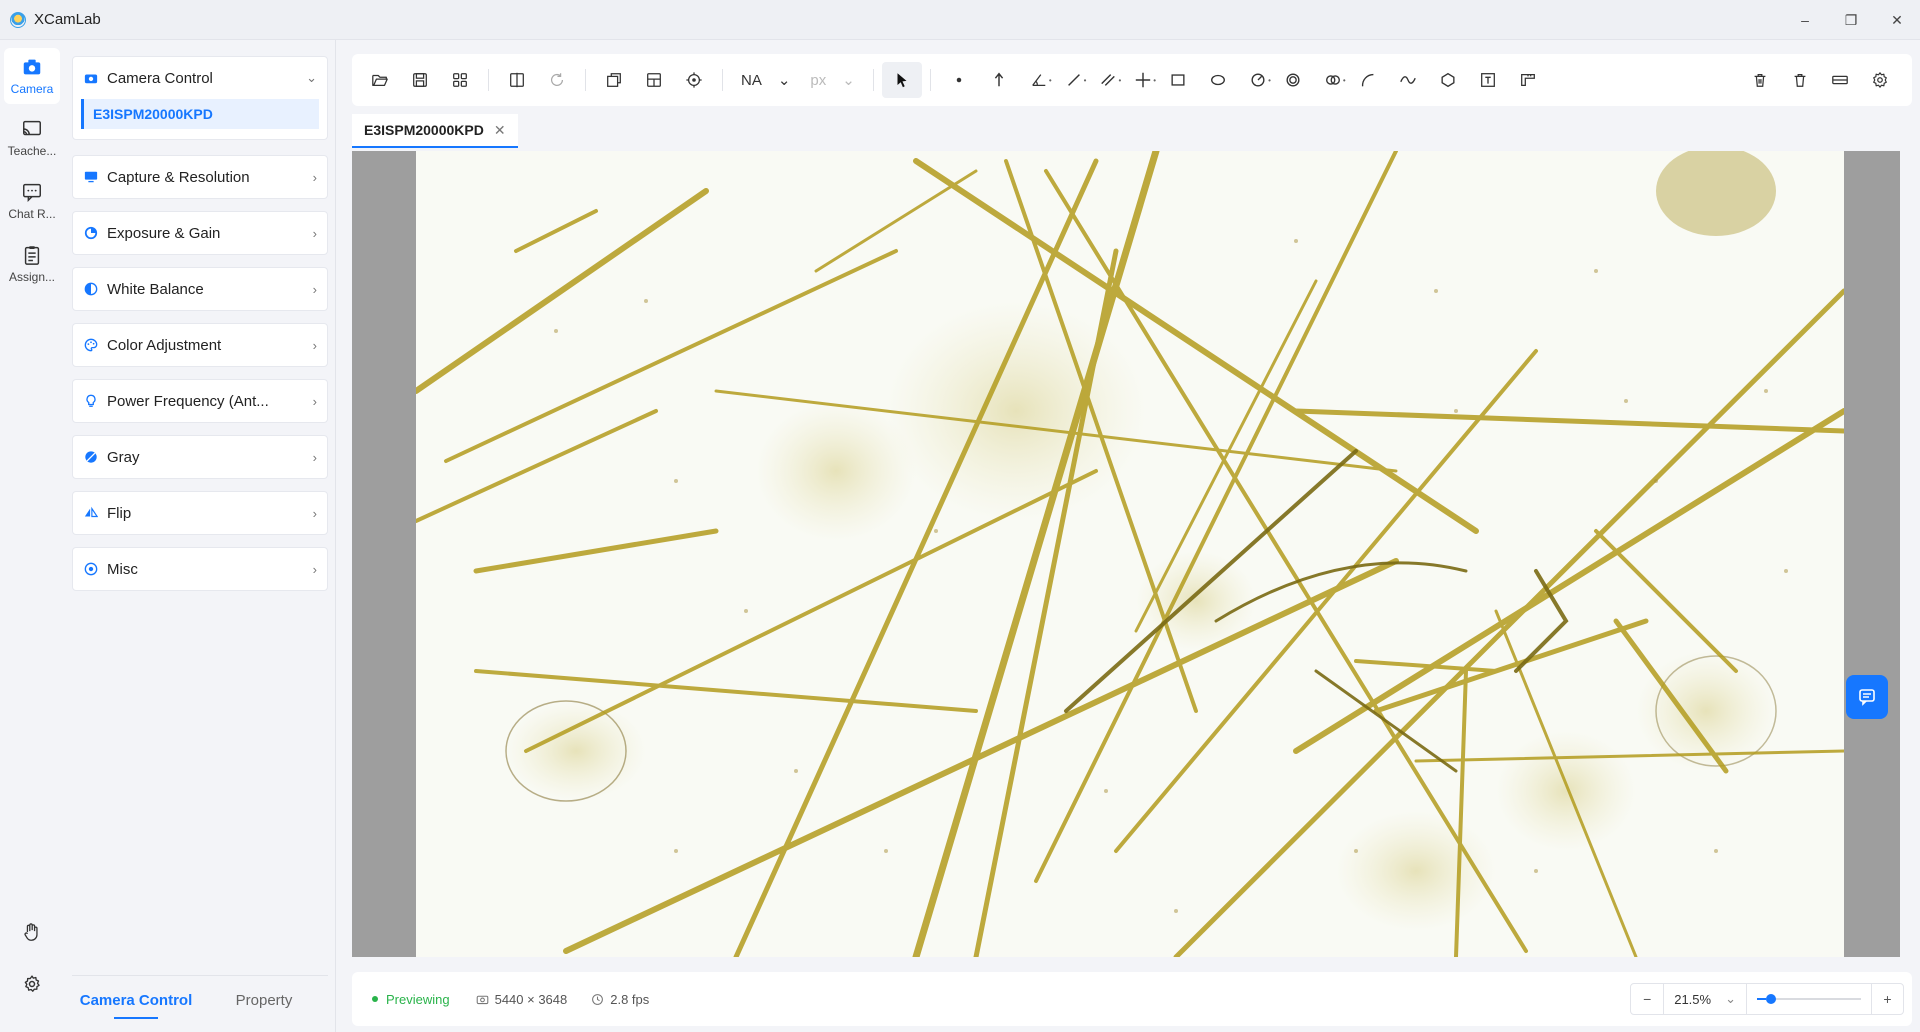 The height and width of the screenshot is (1032, 1920). What do you see at coordinates (200, 569) in the screenshot?
I see `group-misc: Misc ›` at bounding box center [200, 569].